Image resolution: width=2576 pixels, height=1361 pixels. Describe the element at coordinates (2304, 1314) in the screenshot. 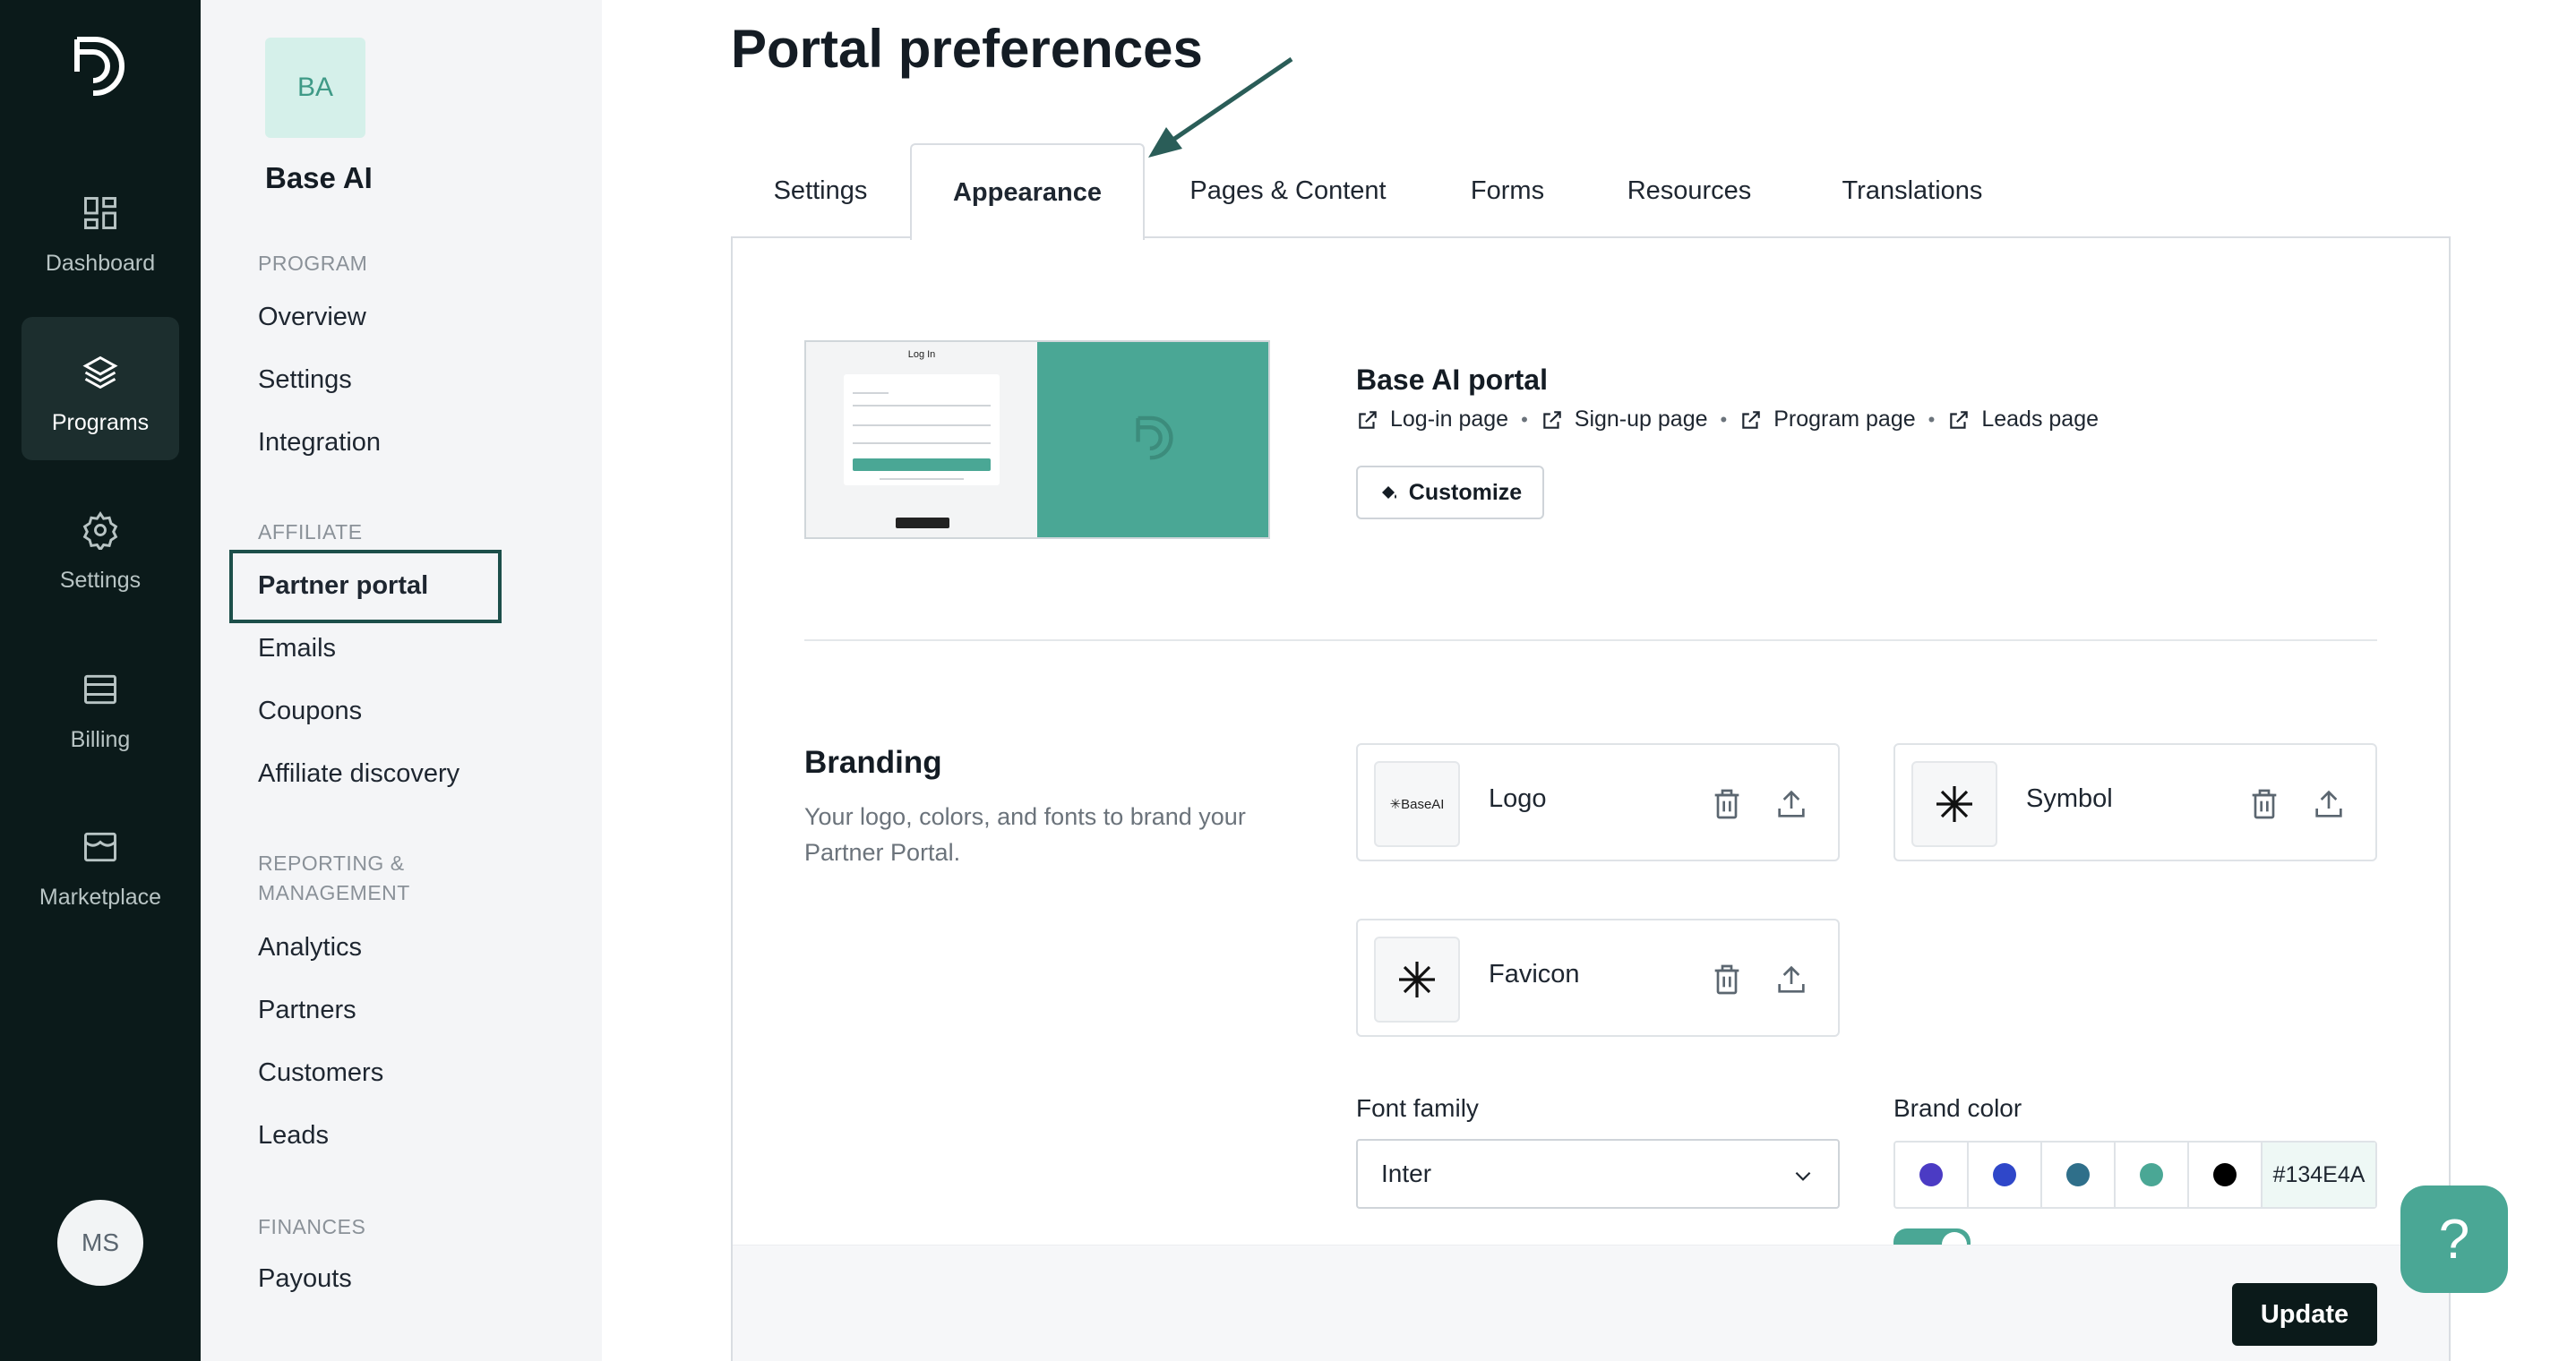

I see `update-button: Update` at that location.